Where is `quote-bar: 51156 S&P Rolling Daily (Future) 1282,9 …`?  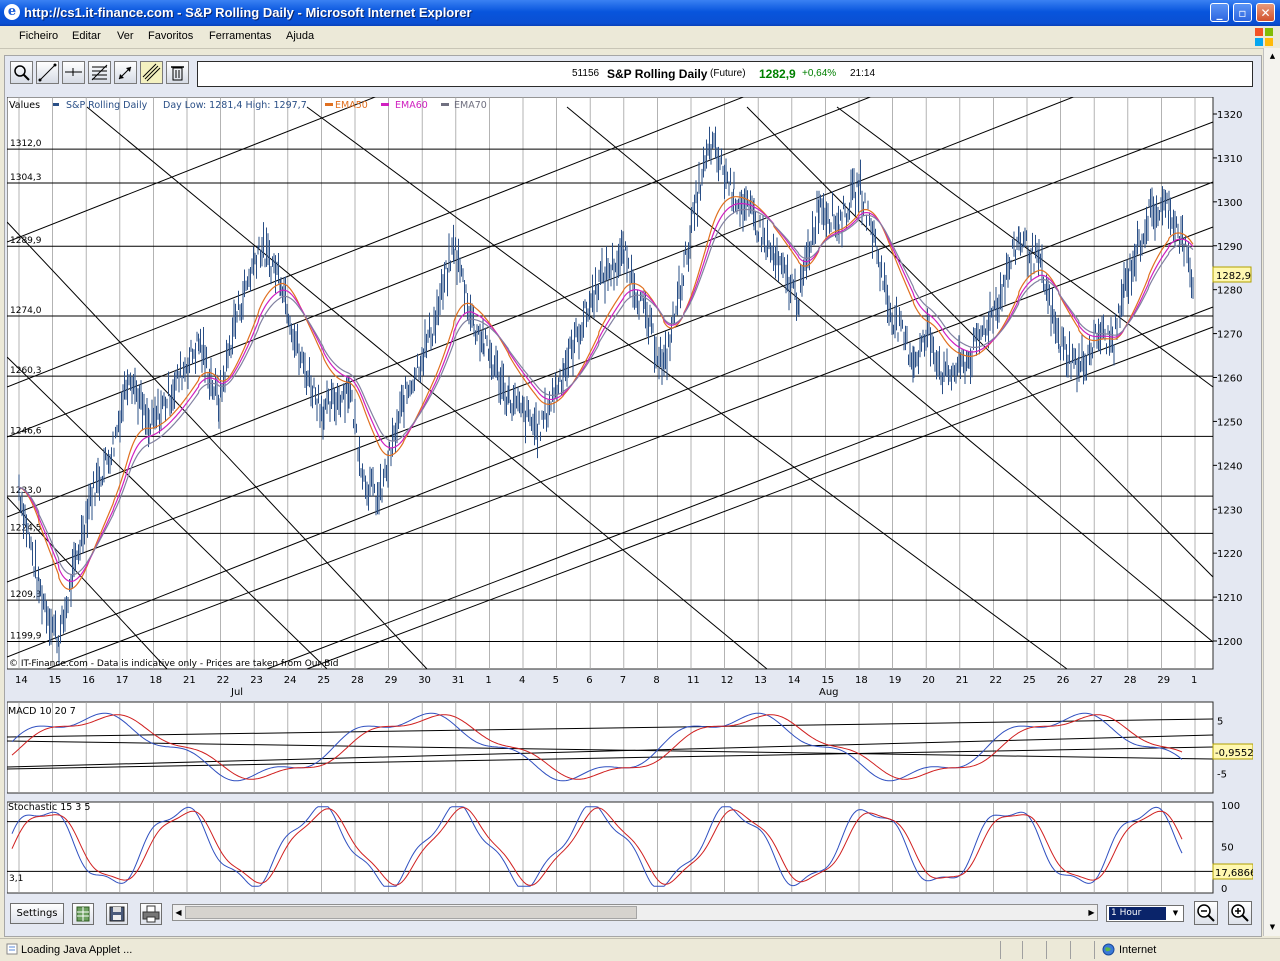
quote-bar: 51156 S&P Rolling Daily (Future) 1282,9 … is located at coordinates (725, 74).